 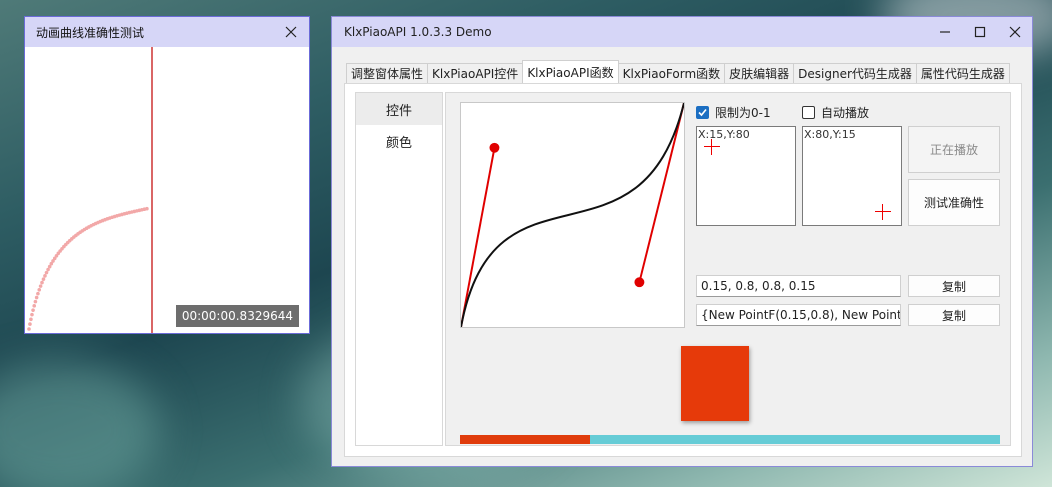 I want to click on limit-checkbox-label: 限制为0-1, so click(x=743, y=113).